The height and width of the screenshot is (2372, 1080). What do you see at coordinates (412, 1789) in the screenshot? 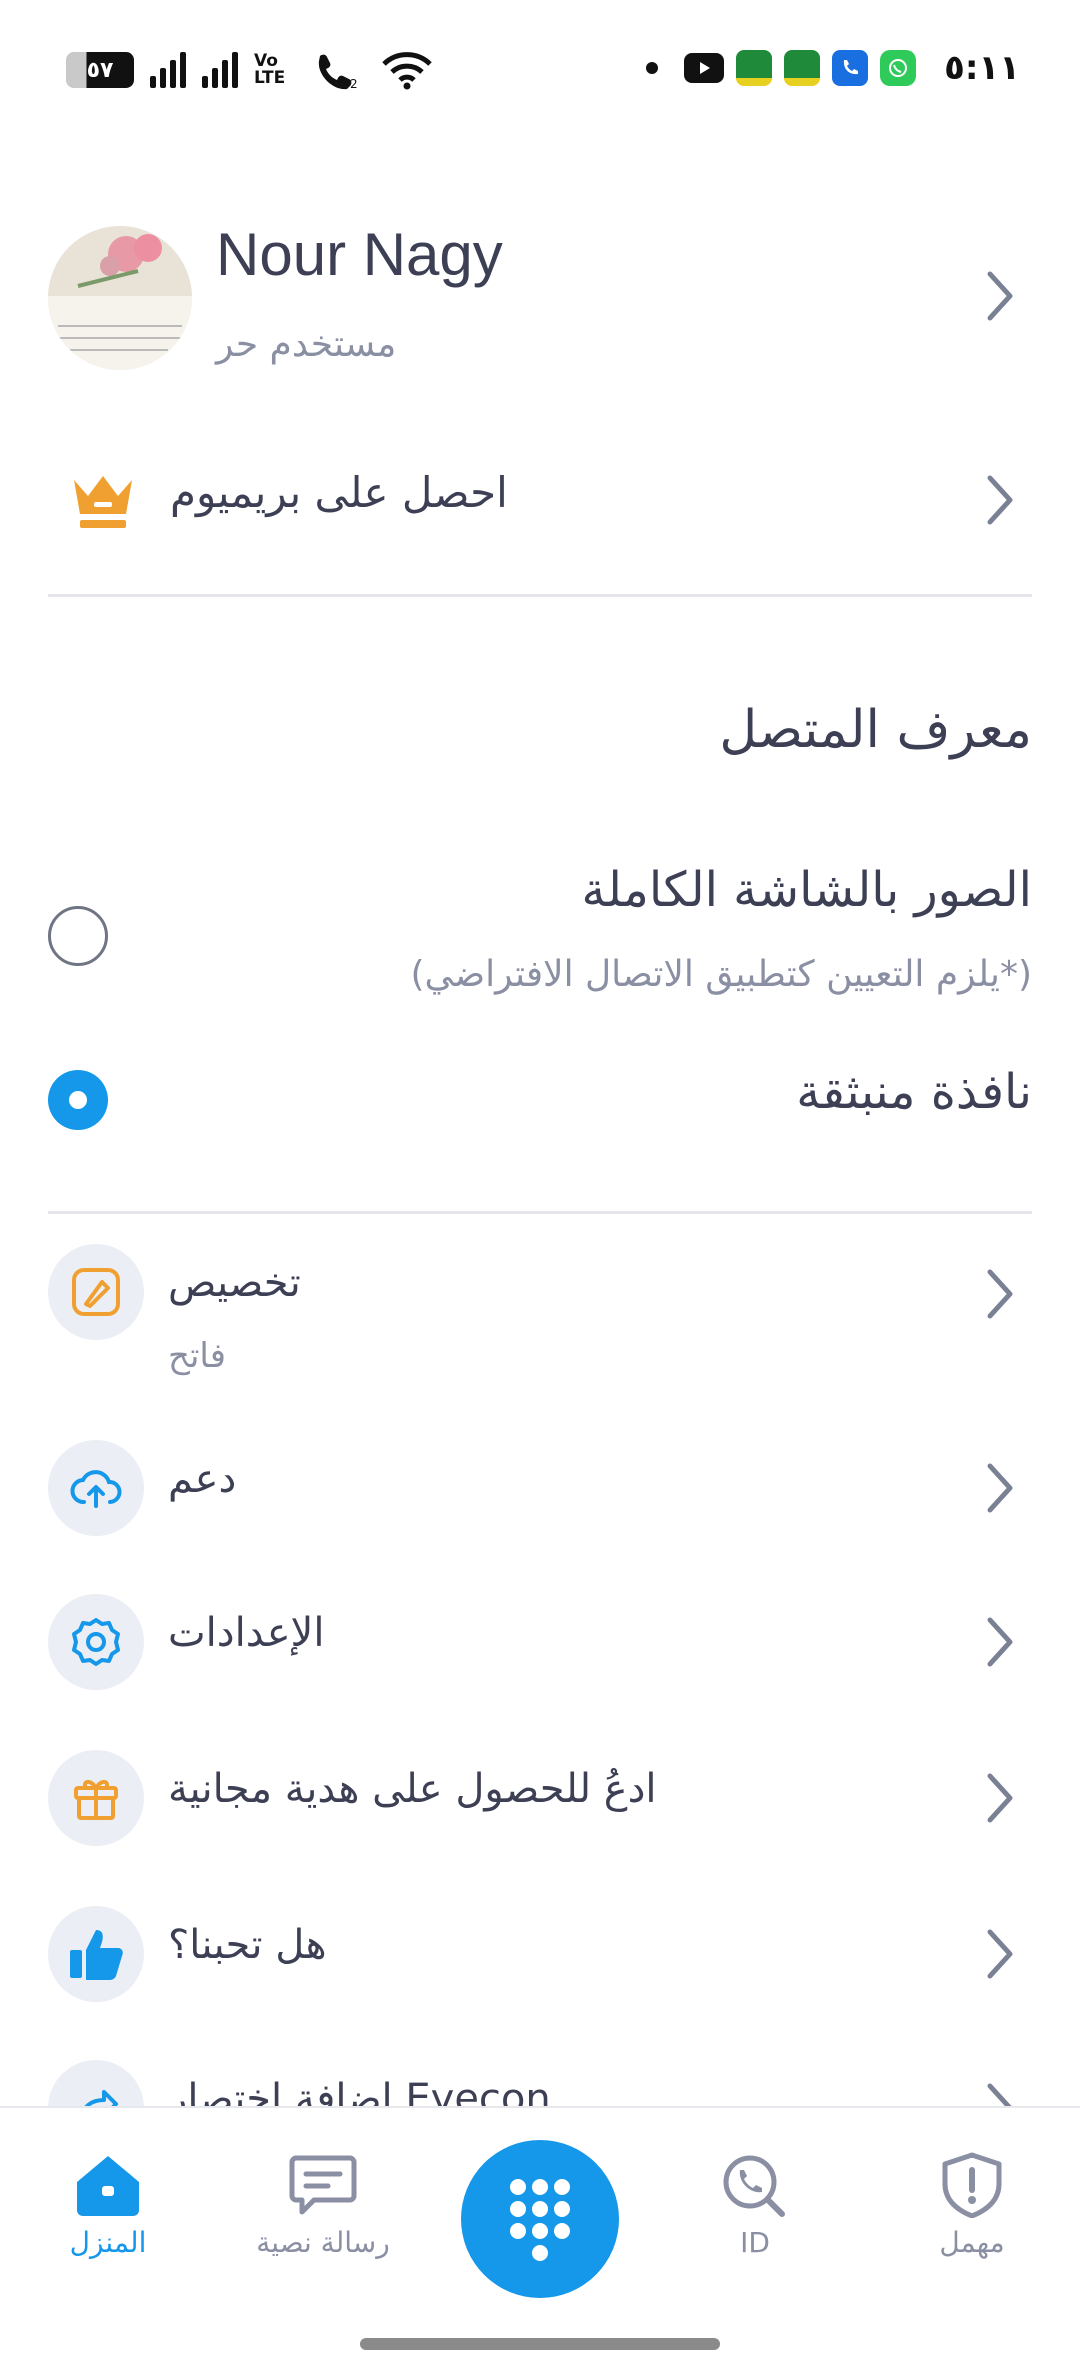
I see `menu-item-label: ادعُ للحصول على هدية مجانية` at bounding box center [412, 1789].